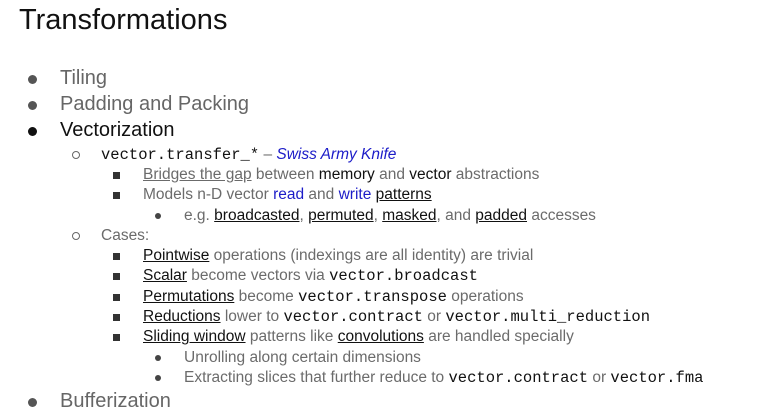  What do you see at coordinates (346, 174) in the screenshot?
I see `memory-term: memory` at bounding box center [346, 174].